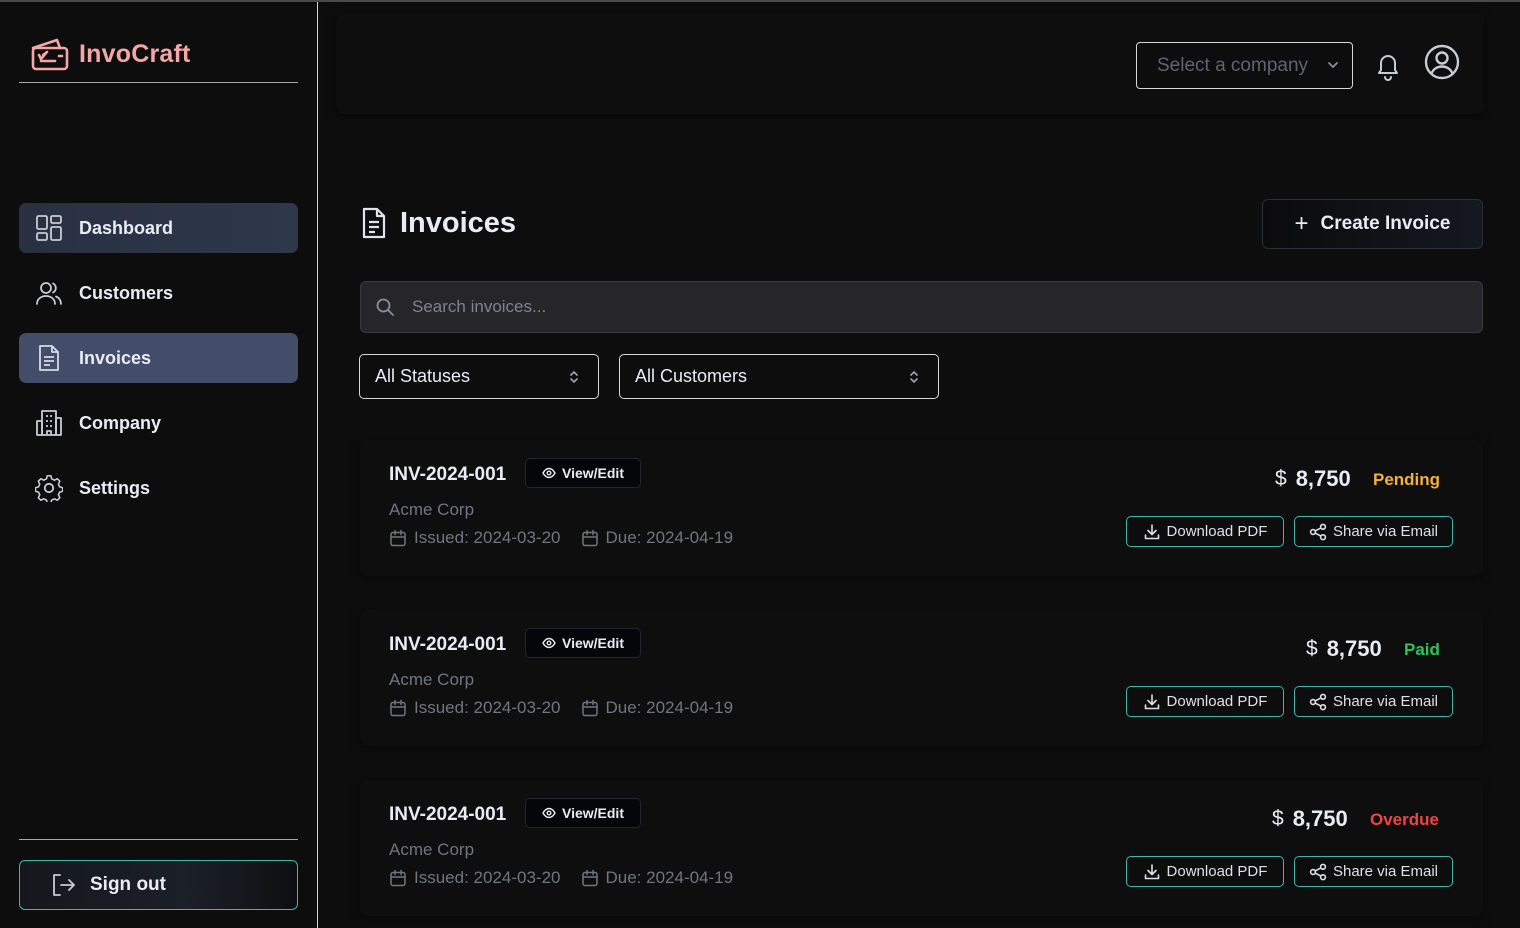 Image resolution: width=1520 pixels, height=928 pixels. What do you see at coordinates (120, 422) in the screenshot?
I see `sidebar-item-label: Company` at bounding box center [120, 422].